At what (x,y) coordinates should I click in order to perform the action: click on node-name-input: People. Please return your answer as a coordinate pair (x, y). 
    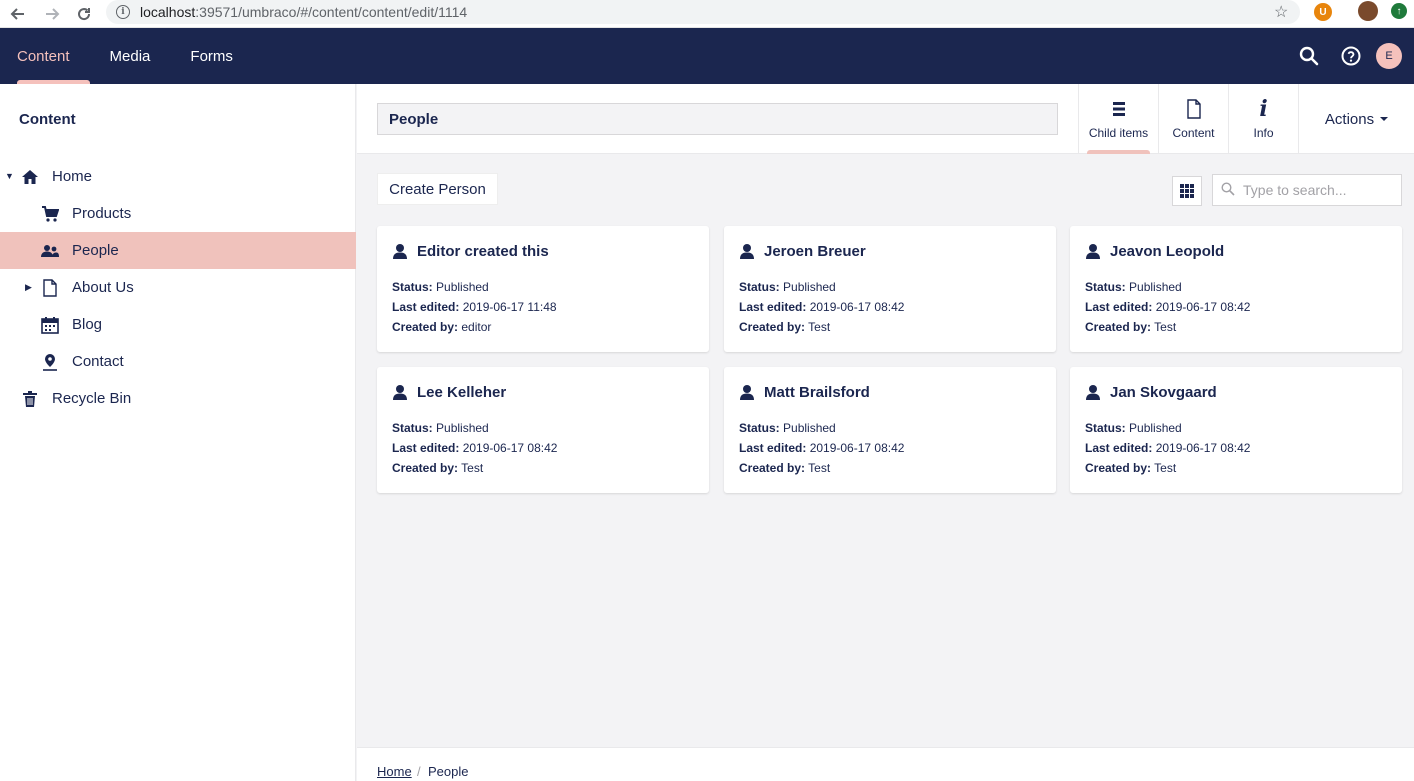
    Looking at the image, I should click on (717, 119).